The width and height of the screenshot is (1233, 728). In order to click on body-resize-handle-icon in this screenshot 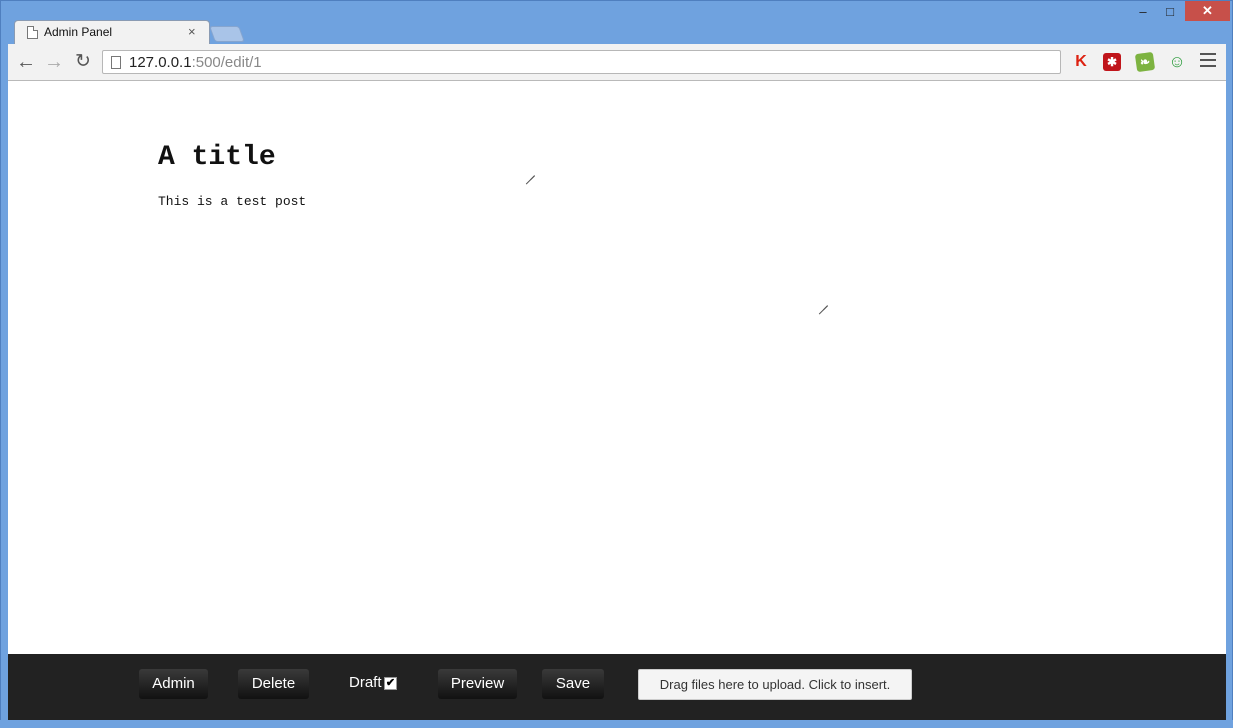, I will do `click(823, 301)`.